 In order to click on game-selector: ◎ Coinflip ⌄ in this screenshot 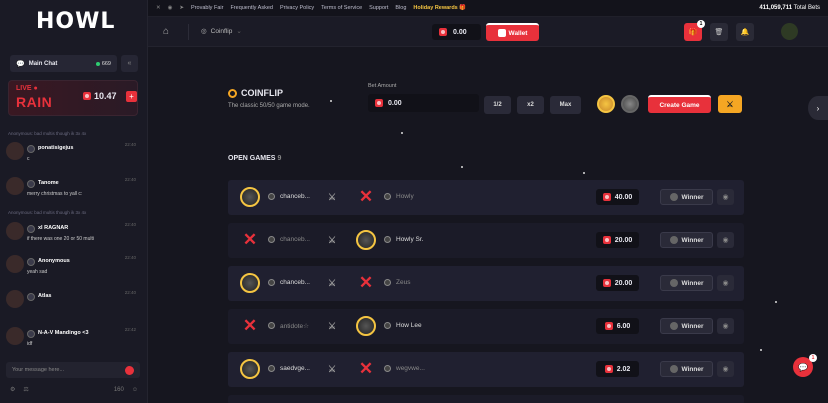, I will do `click(221, 31)`.